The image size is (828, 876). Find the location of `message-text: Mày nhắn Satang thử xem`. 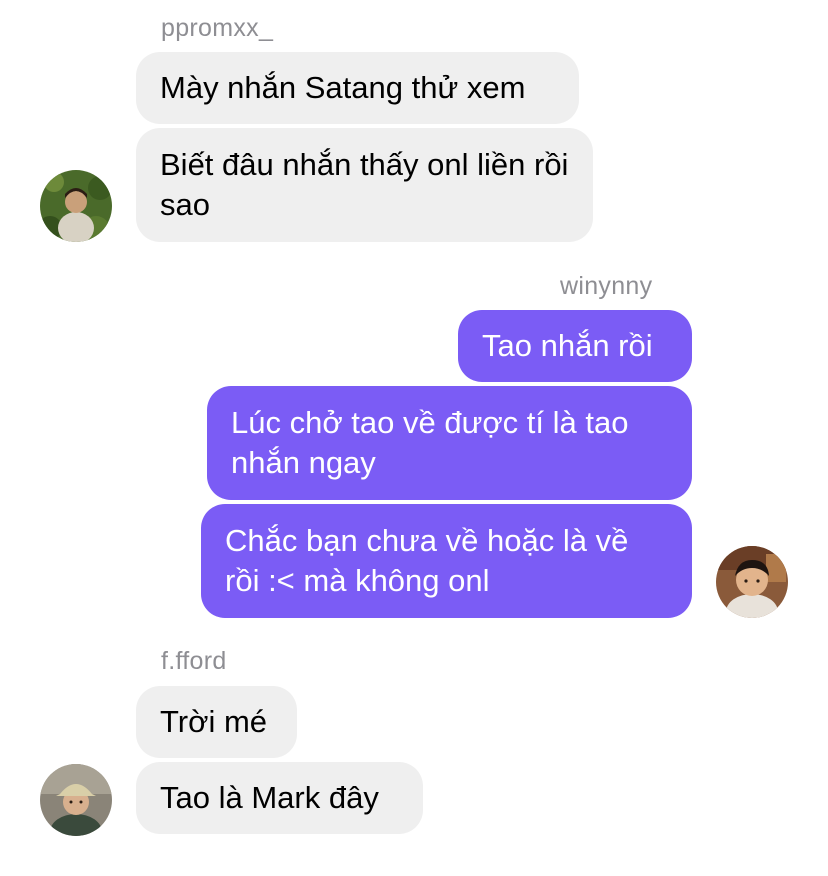

message-text: Mày nhắn Satang thử xem is located at coordinates (343, 87).